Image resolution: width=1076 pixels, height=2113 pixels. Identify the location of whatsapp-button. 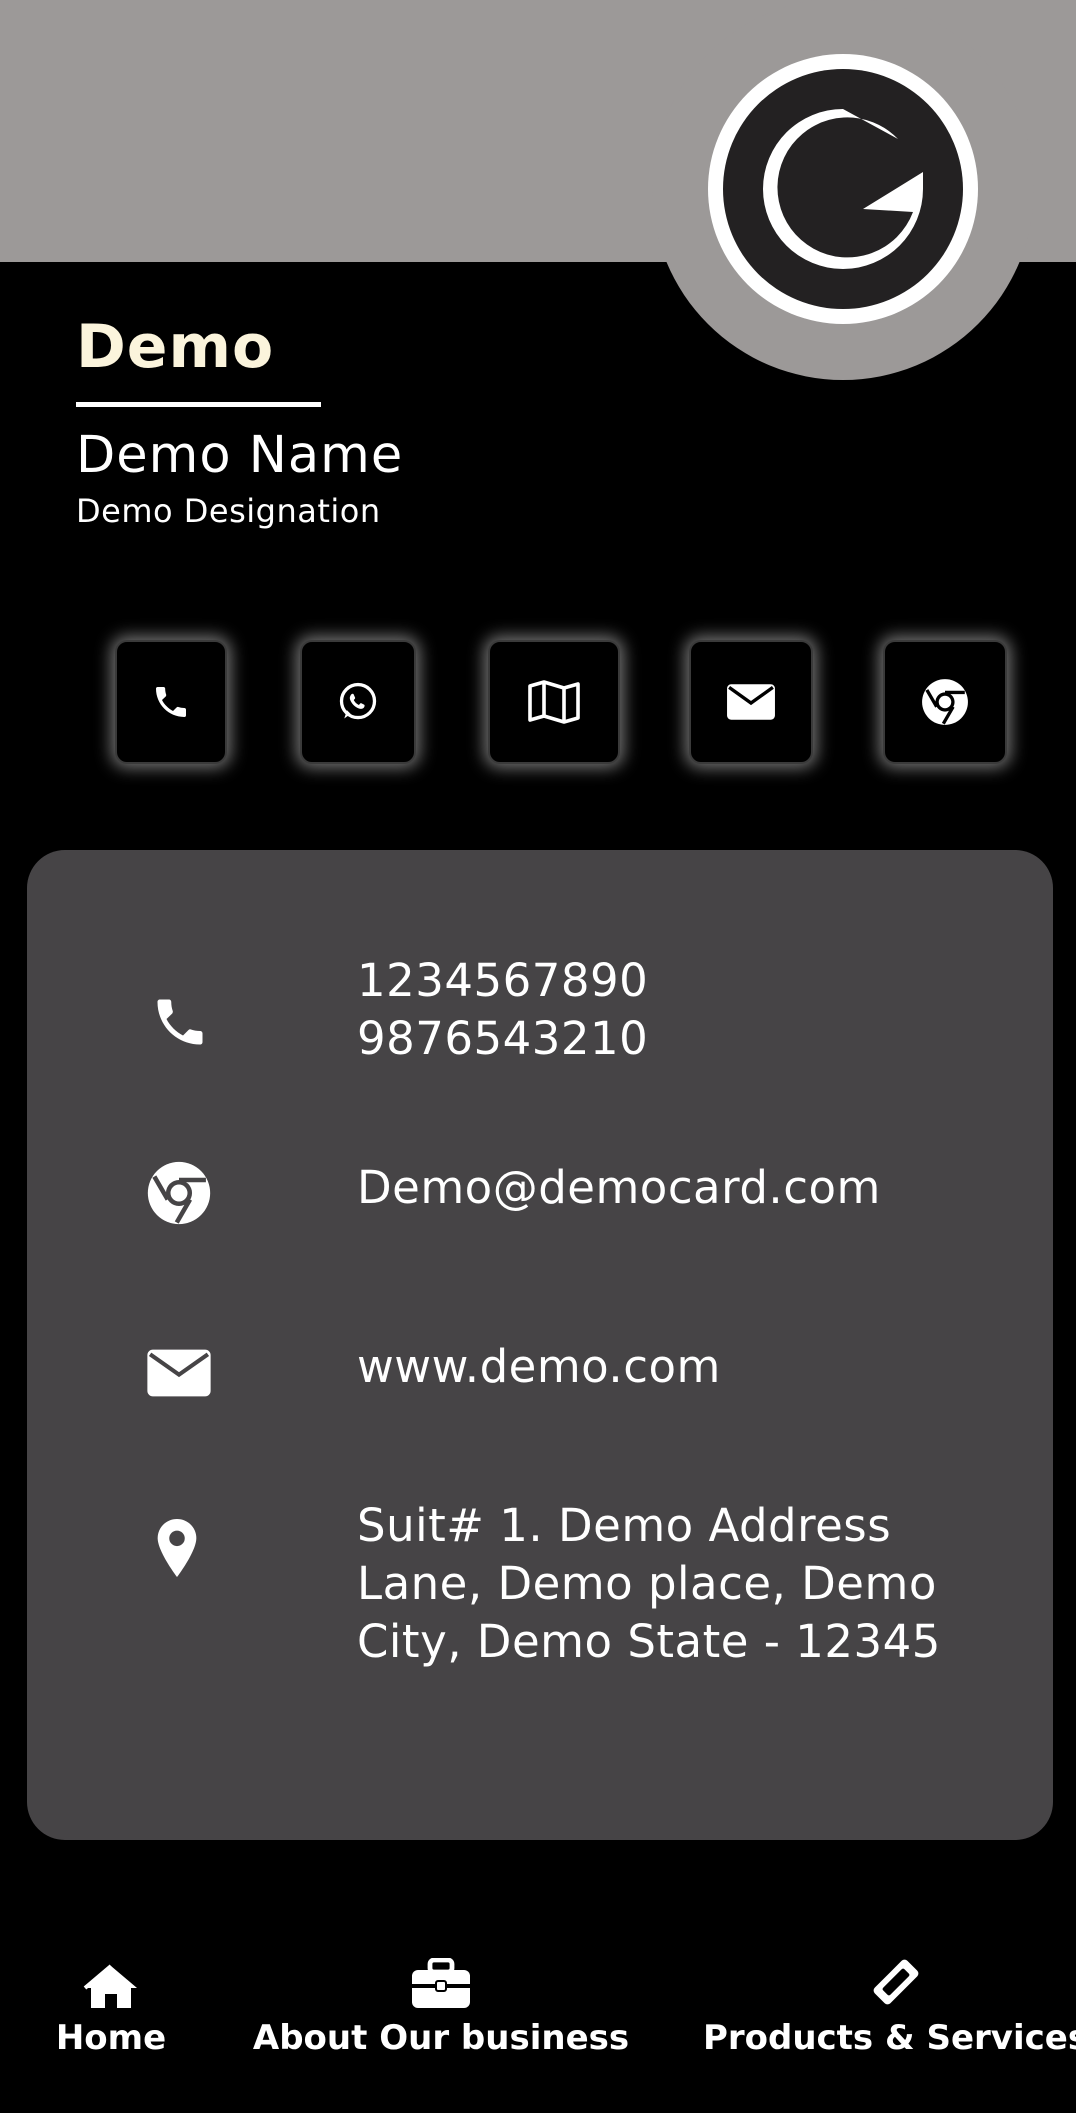
(358, 702).